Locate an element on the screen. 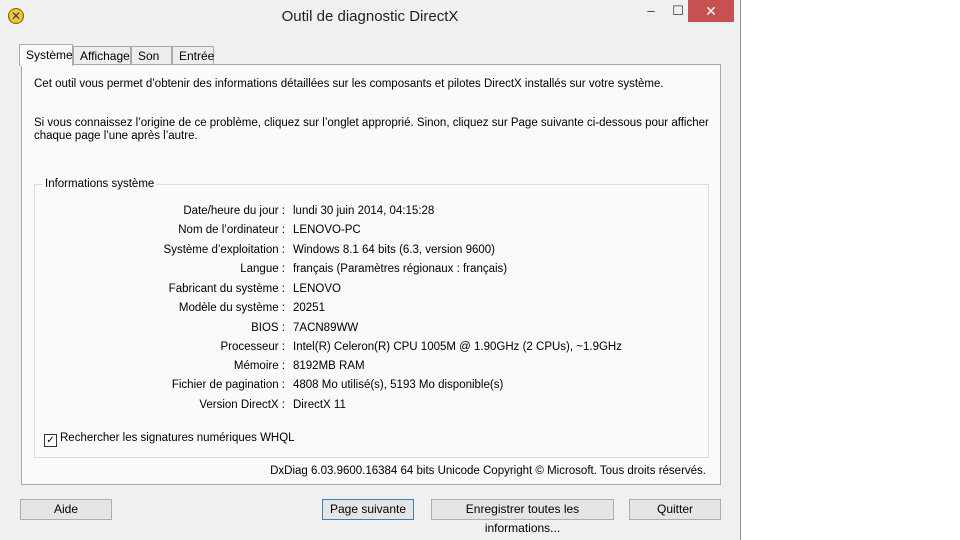  info-value: Windows 8.1 64 bits (6.3, version 9600) is located at coordinates (394, 250).